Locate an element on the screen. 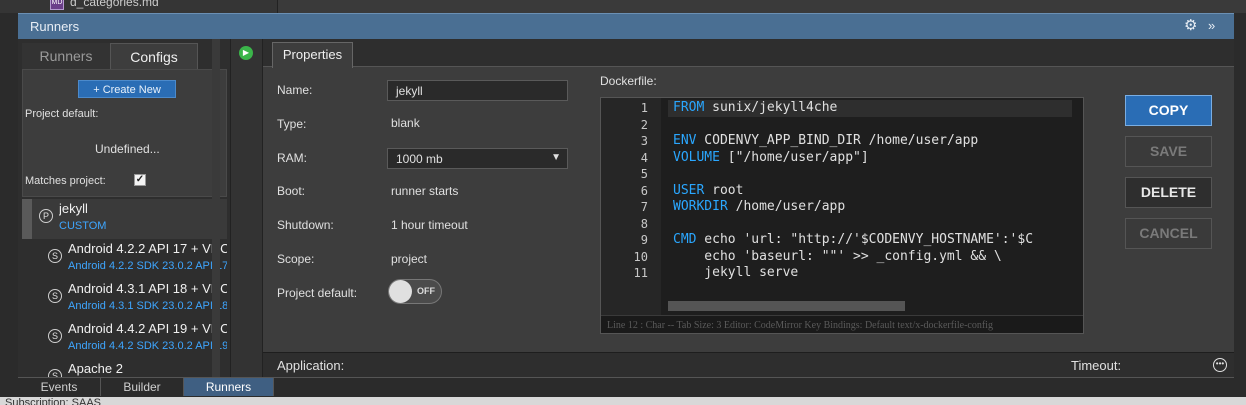  dockerfile-keyword: FROM is located at coordinates (689, 107).